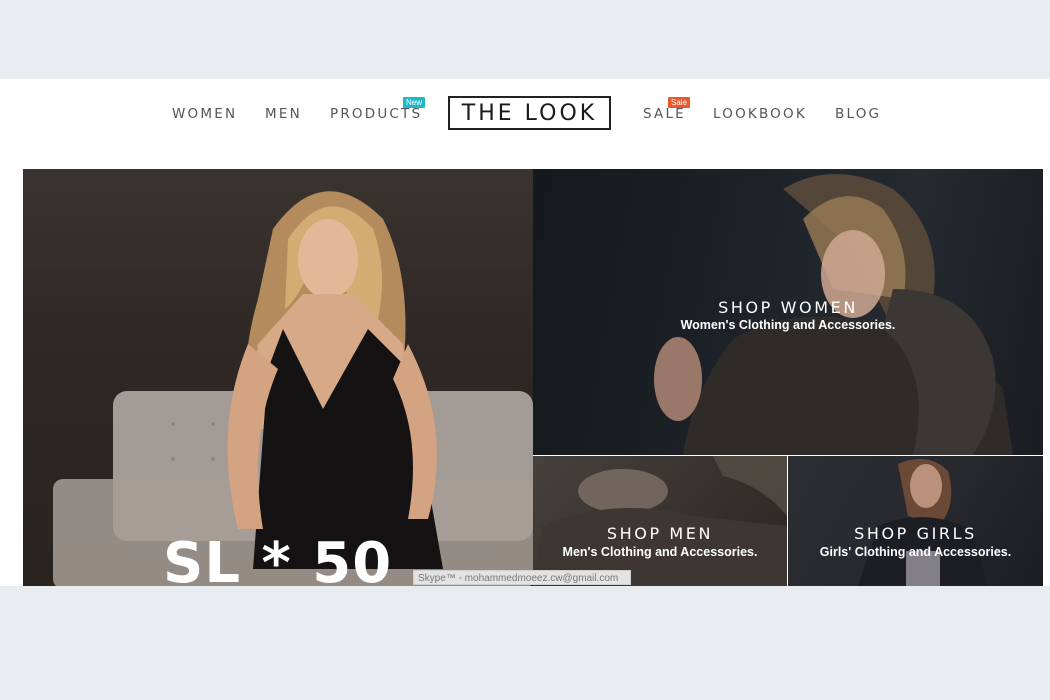 This screenshot has width=1050, height=700. I want to click on new-badge: New, so click(414, 102).